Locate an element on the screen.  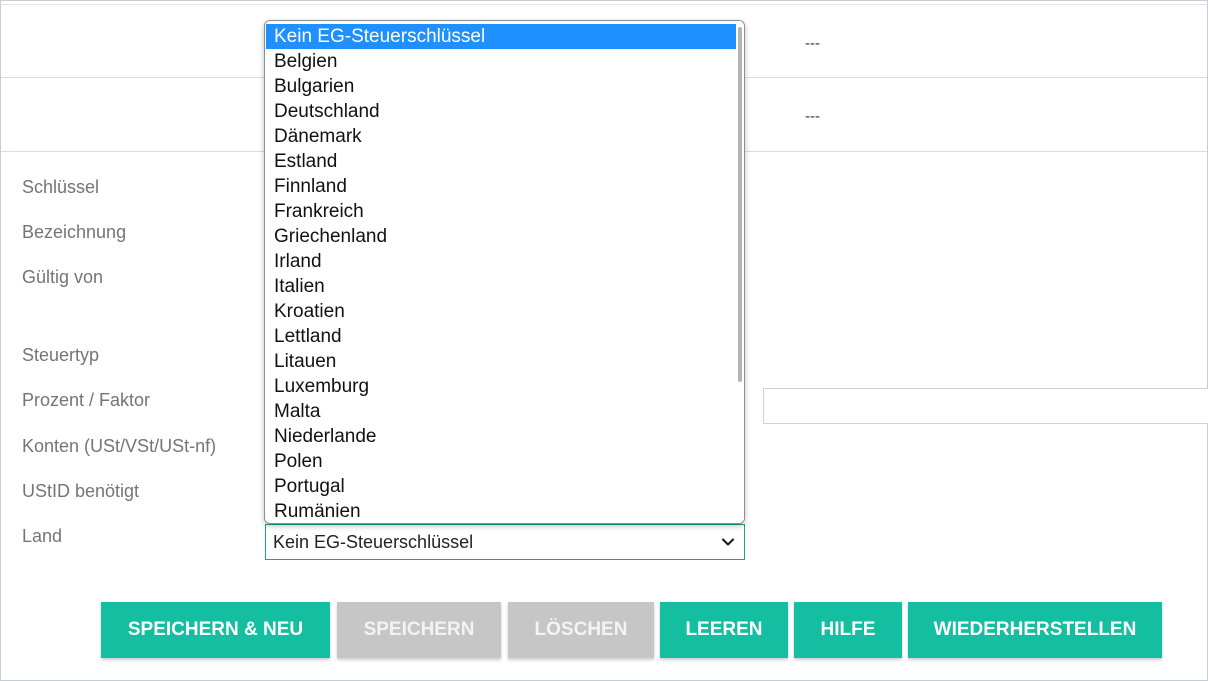
dropdown-option: Litauen is located at coordinates (501, 361).